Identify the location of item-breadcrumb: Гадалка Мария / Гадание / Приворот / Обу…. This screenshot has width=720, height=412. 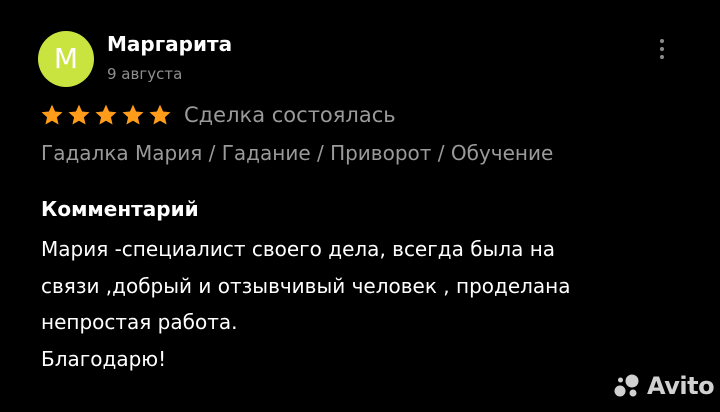
(297, 153).